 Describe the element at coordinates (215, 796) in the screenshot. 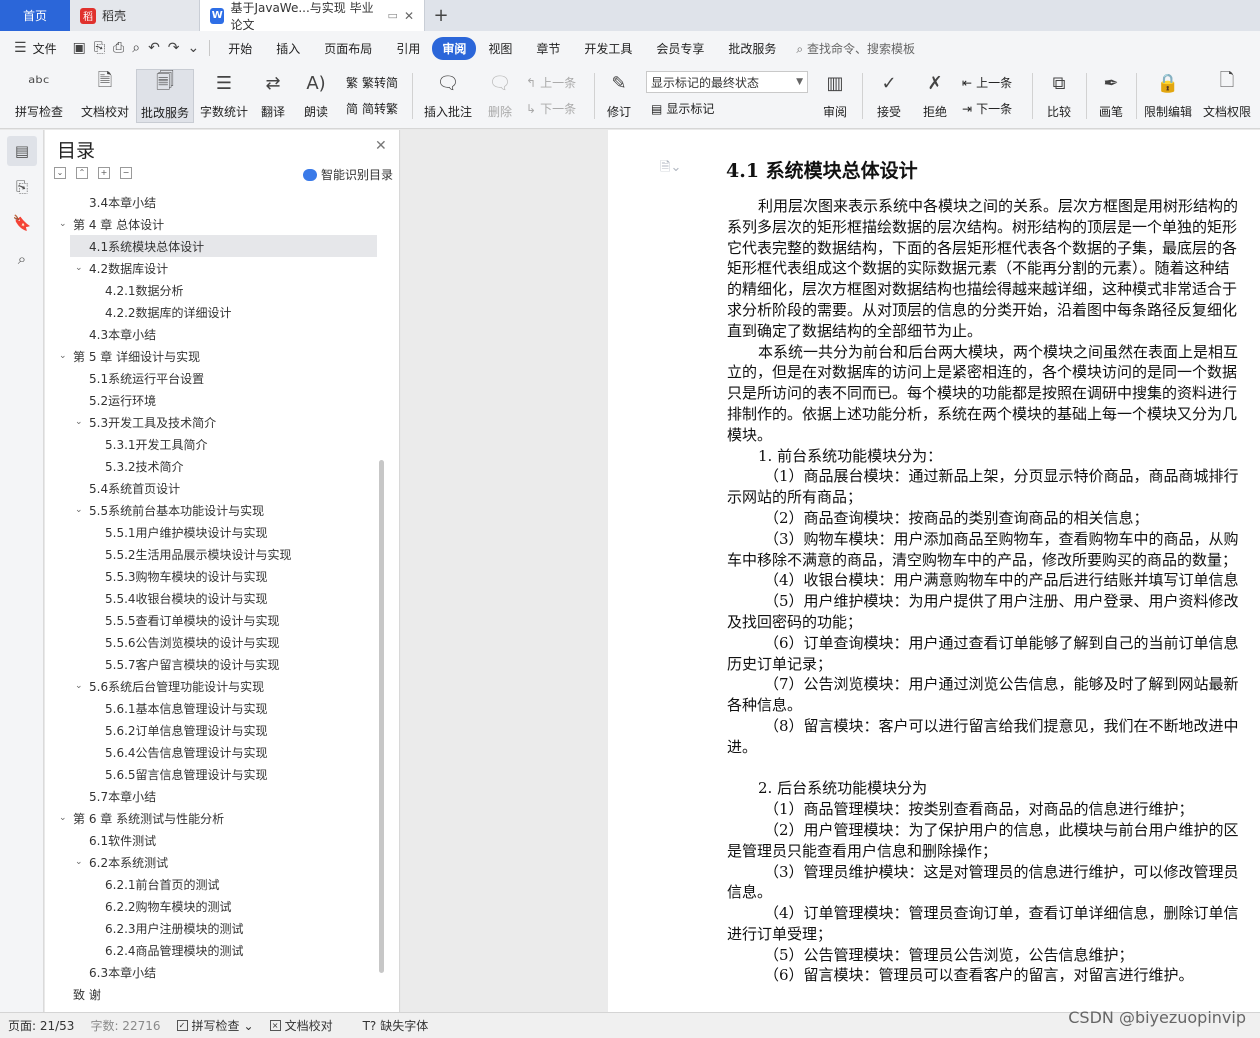

I see `toc-item: 5.7本章小结` at that location.